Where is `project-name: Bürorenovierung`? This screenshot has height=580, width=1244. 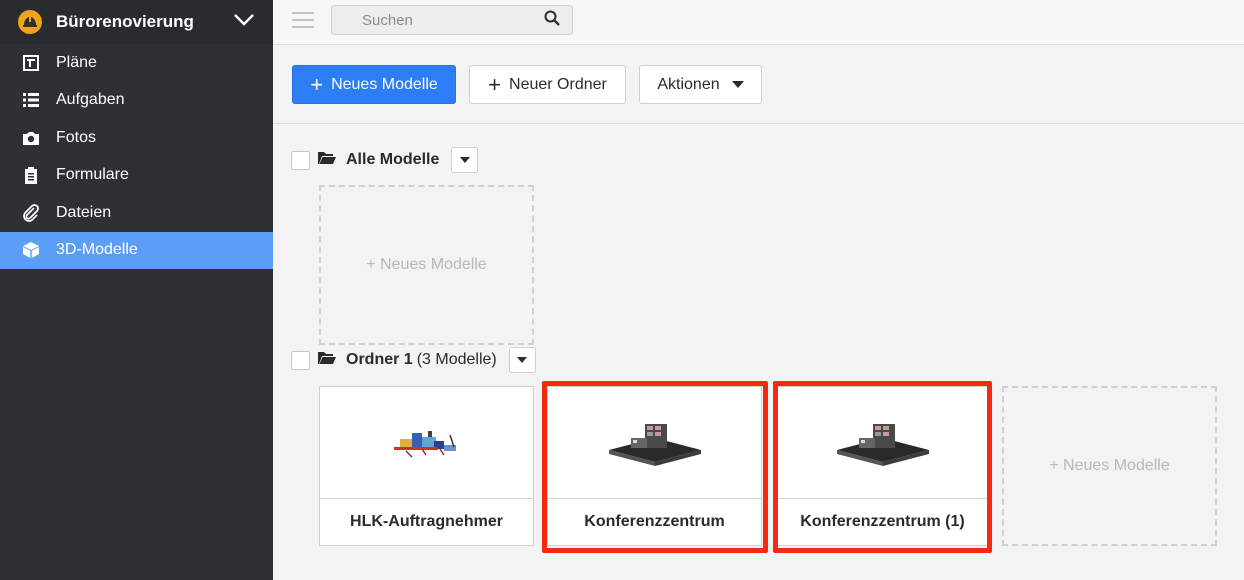 project-name: Bürorenovierung is located at coordinates (125, 21).